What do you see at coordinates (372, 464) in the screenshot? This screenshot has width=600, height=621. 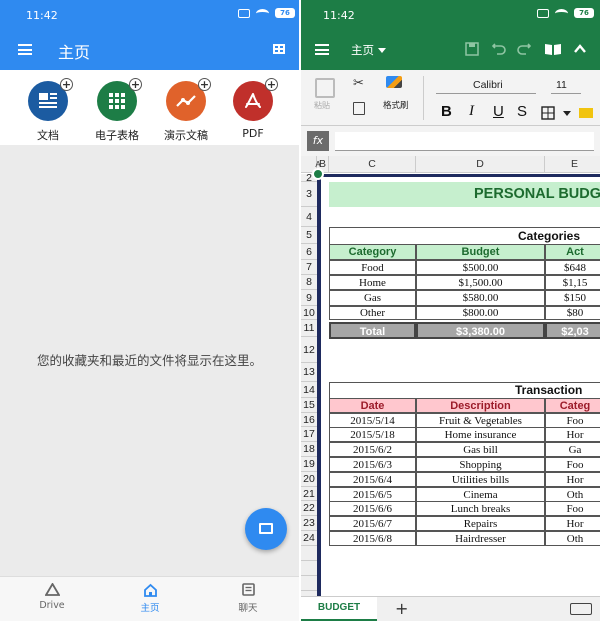 I see `transaction-cell: 2015/6/3` at bounding box center [372, 464].